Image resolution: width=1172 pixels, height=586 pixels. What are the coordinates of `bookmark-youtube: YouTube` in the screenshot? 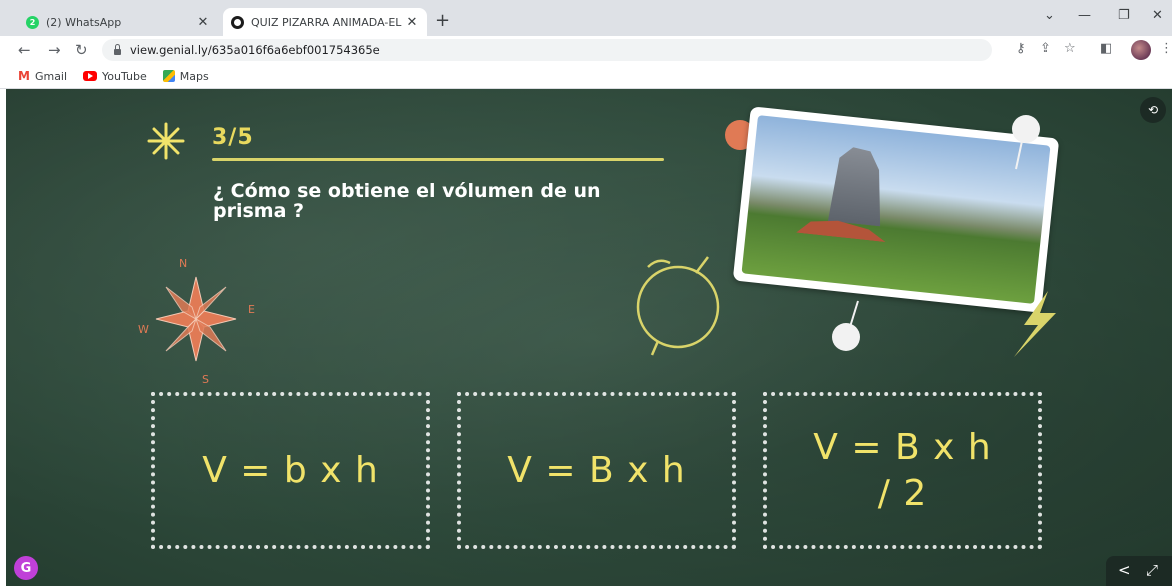 It's located at (115, 76).